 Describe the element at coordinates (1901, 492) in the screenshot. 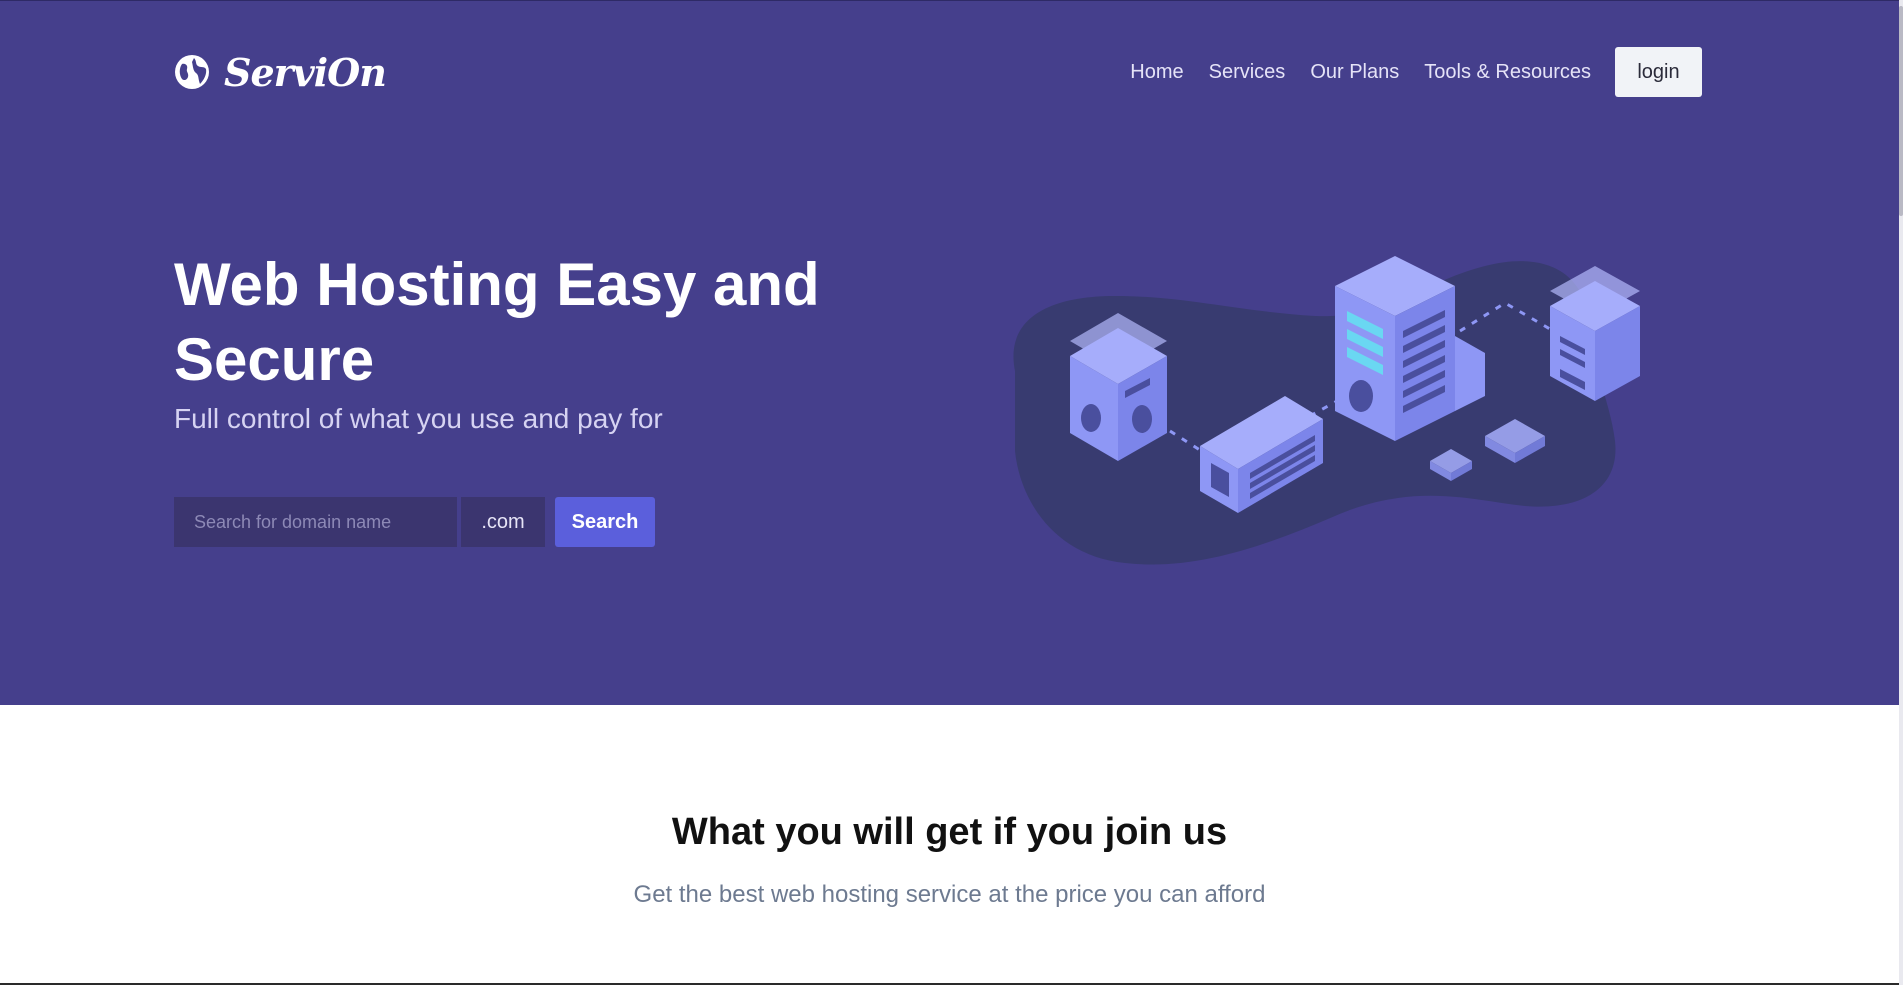

I see `page-scrollbar` at that location.